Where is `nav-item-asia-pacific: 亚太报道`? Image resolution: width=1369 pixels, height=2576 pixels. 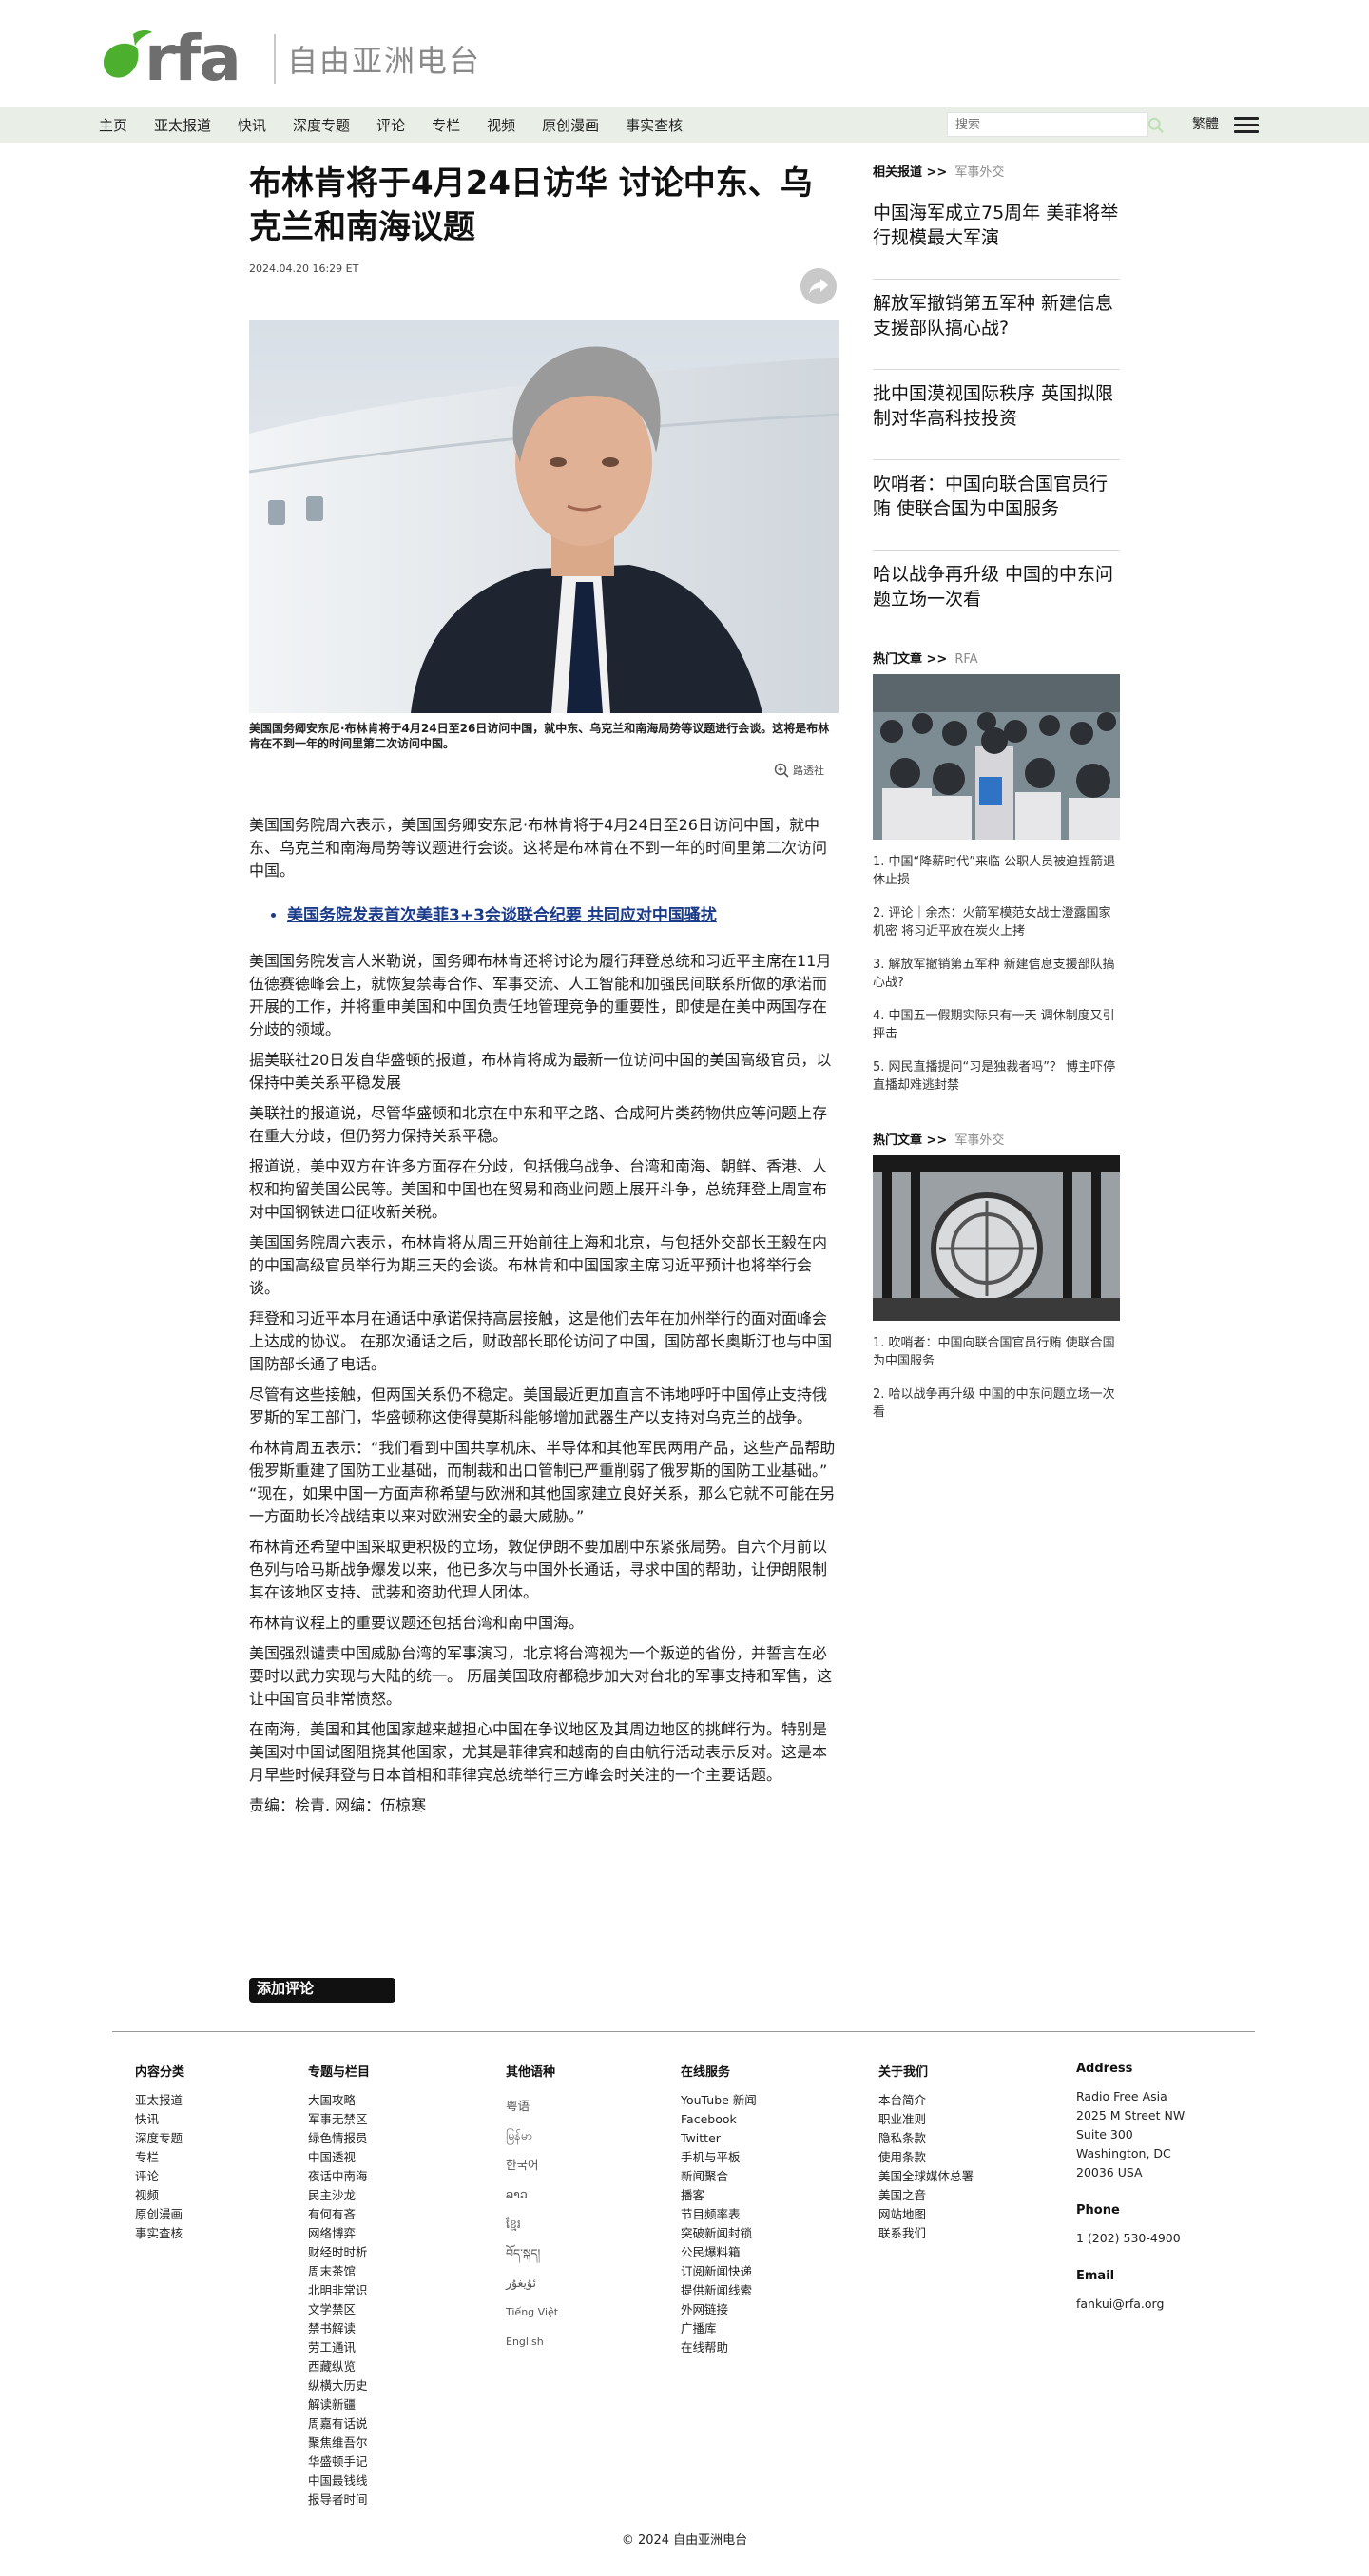 nav-item-asia-pacific: 亚太报道 is located at coordinates (182, 125).